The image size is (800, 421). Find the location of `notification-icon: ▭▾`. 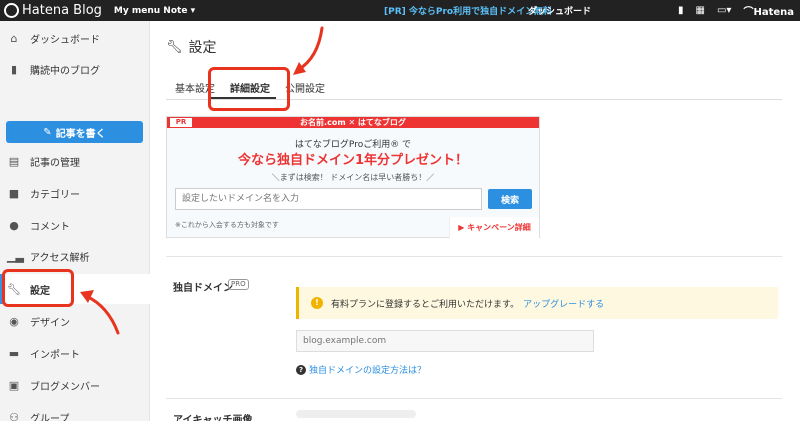

notification-icon: ▭▾ is located at coordinates (724, 10).